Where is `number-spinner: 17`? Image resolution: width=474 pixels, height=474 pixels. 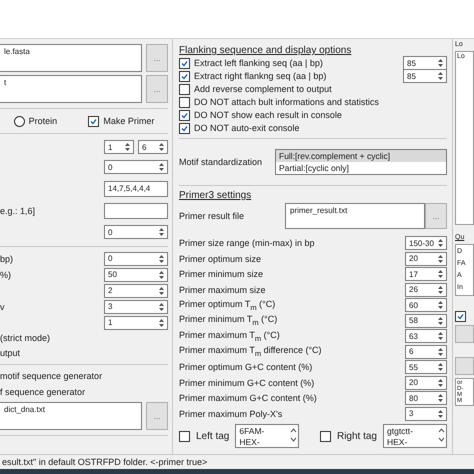
number-spinner: 17 is located at coordinates (426, 274).